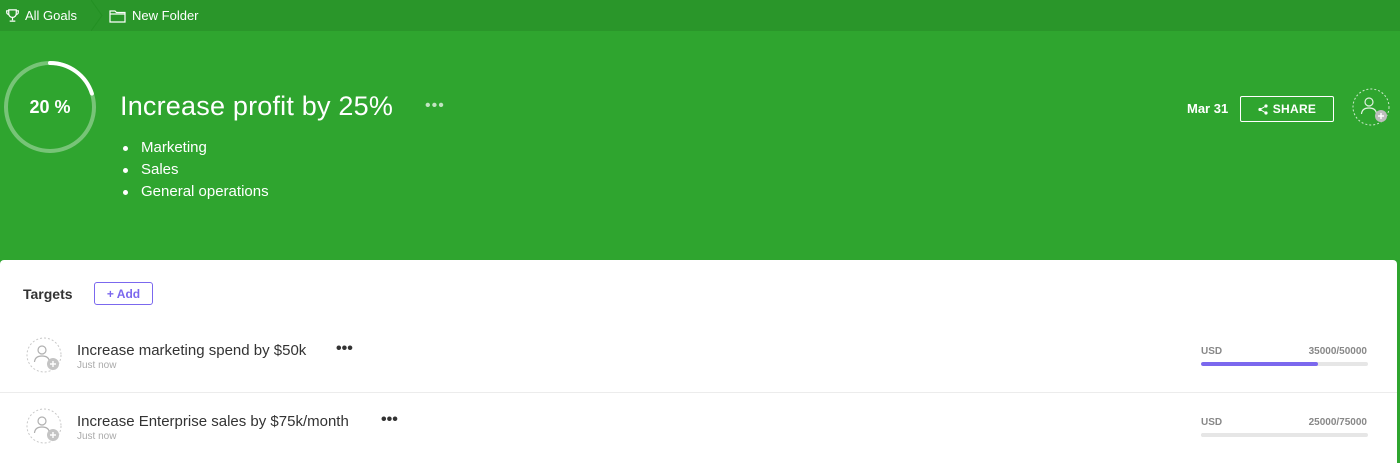 Image resolution: width=1400 pixels, height=463 pixels. I want to click on breadcrumb-all-goals: All Goals, so click(45, 15).